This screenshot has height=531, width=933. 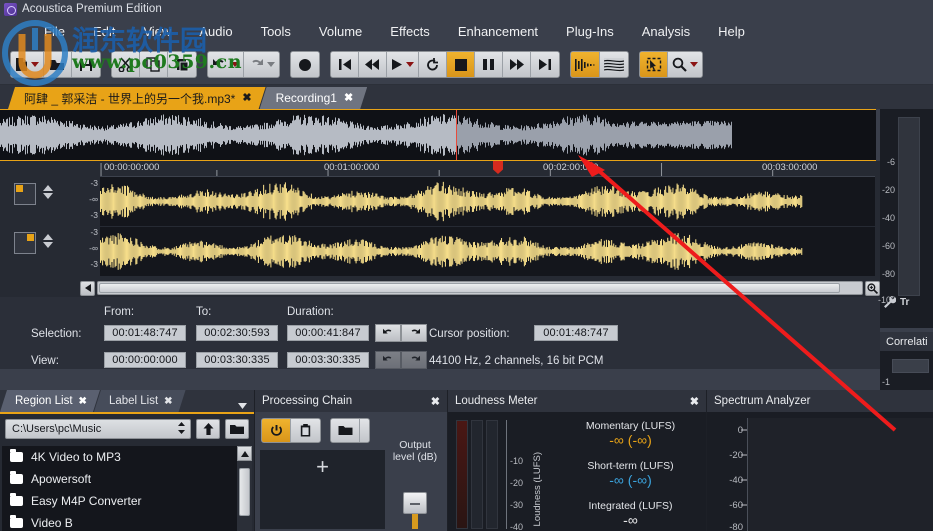 What do you see at coordinates (345, 430) in the screenshot?
I see `open-preset-button` at bounding box center [345, 430].